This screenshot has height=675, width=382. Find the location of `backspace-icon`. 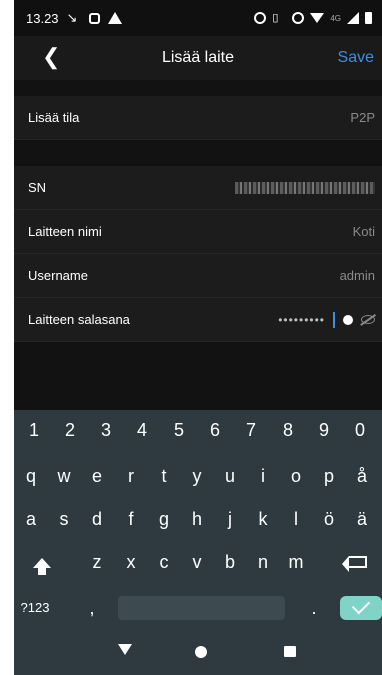

backspace-icon is located at coordinates (354, 564).